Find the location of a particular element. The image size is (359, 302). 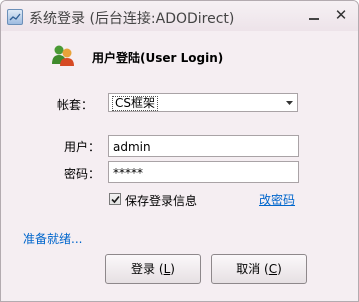

change-password-link: 改密码 is located at coordinates (277, 199).